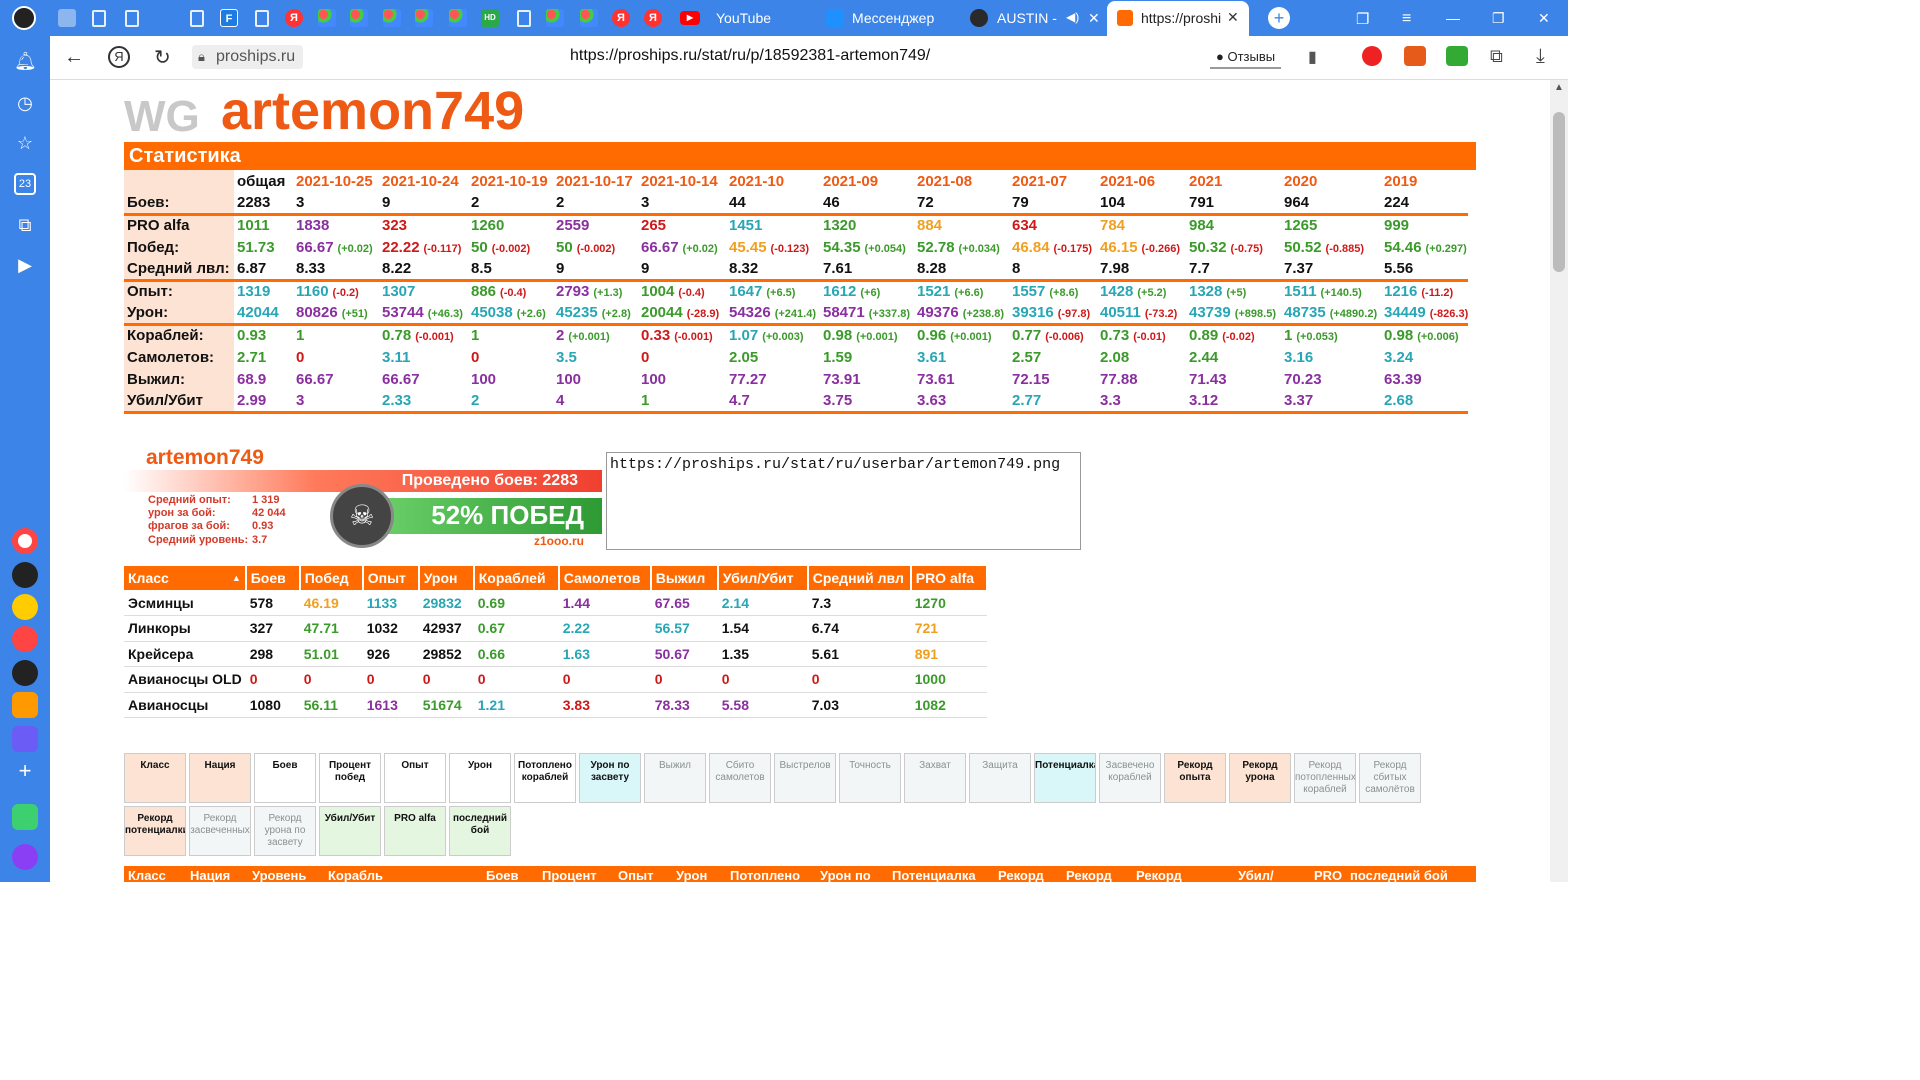  What do you see at coordinates (1325, 778) in the screenshot?
I see `column-toggle-button: Рекорд потопленных кораблей` at bounding box center [1325, 778].